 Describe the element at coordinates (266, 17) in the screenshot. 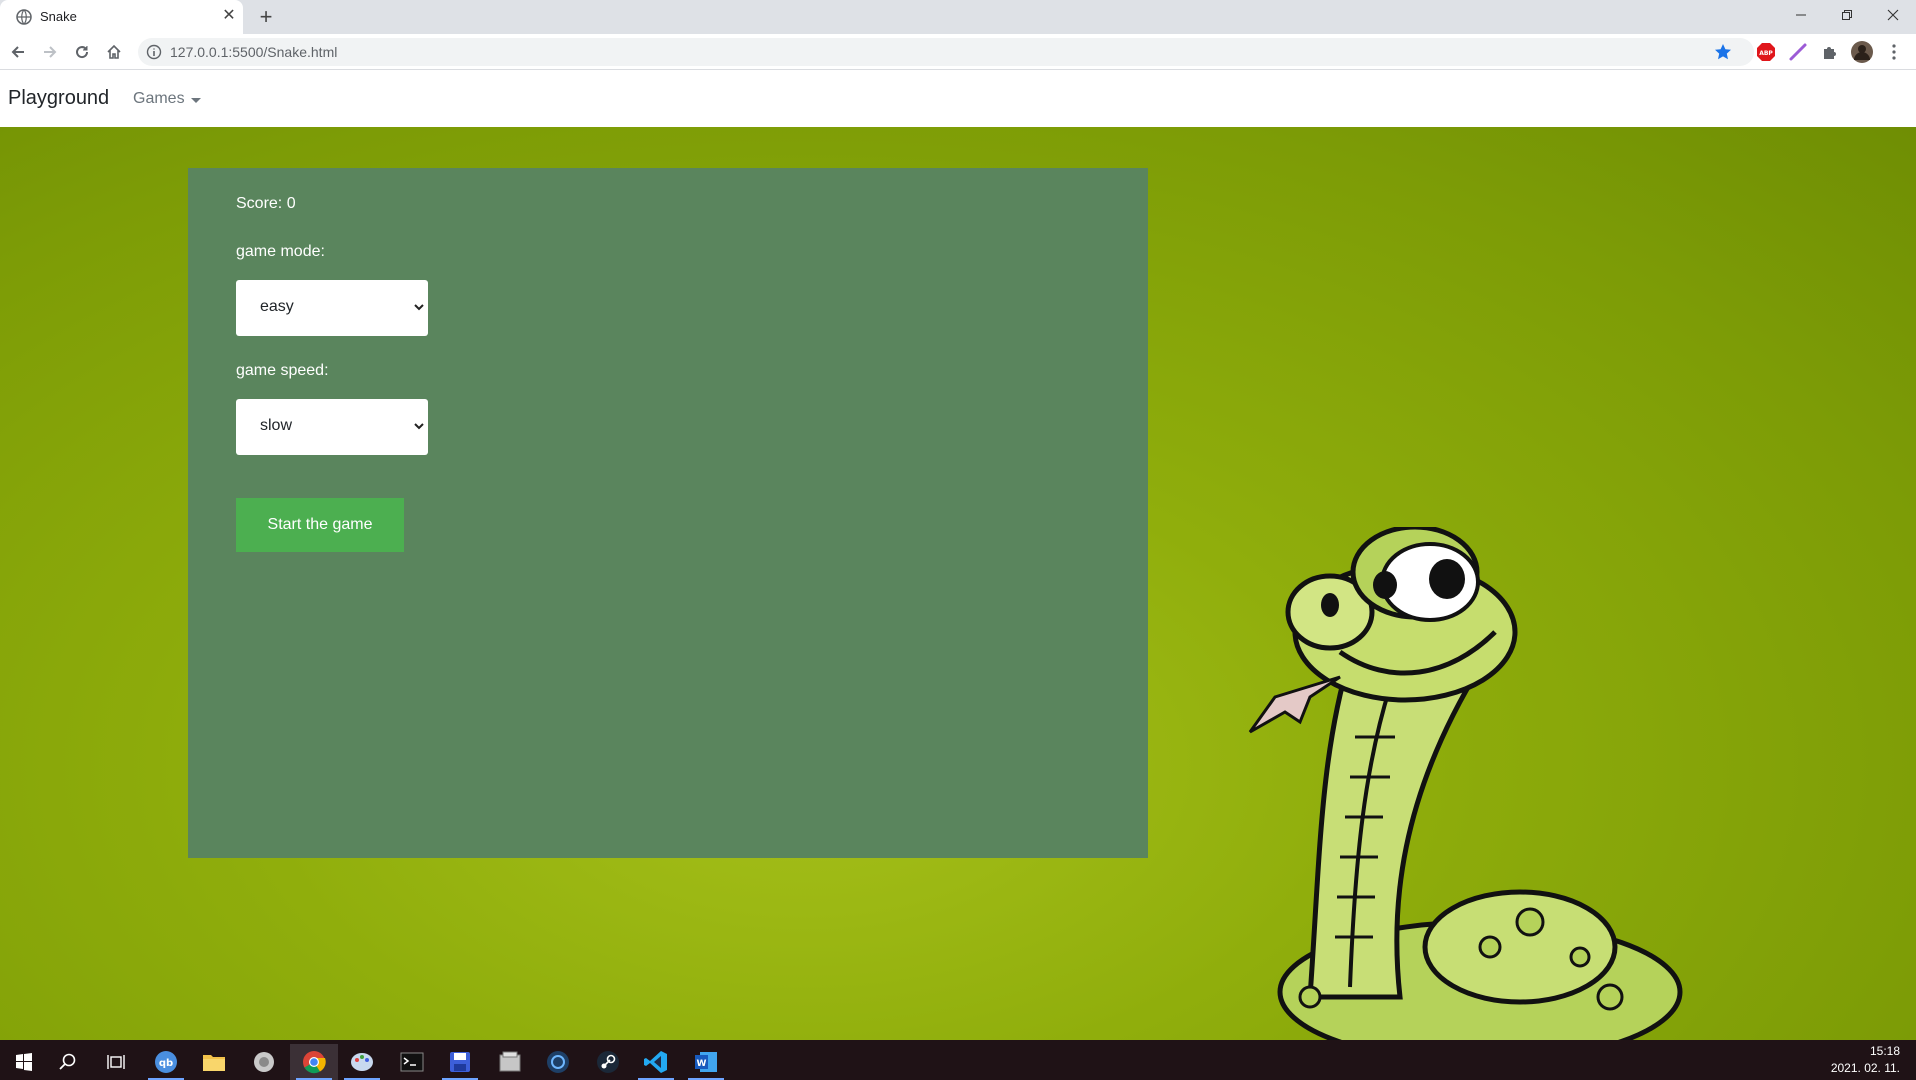

I see `new-tab-icon: +` at that location.